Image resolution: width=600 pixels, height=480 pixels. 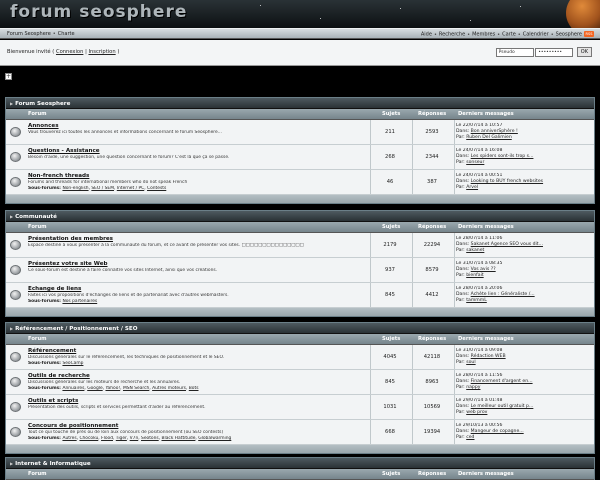 What do you see at coordinates (432, 227) in the screenshot?
I see `col-replies: Réponses` at bounding box center [432, 227].